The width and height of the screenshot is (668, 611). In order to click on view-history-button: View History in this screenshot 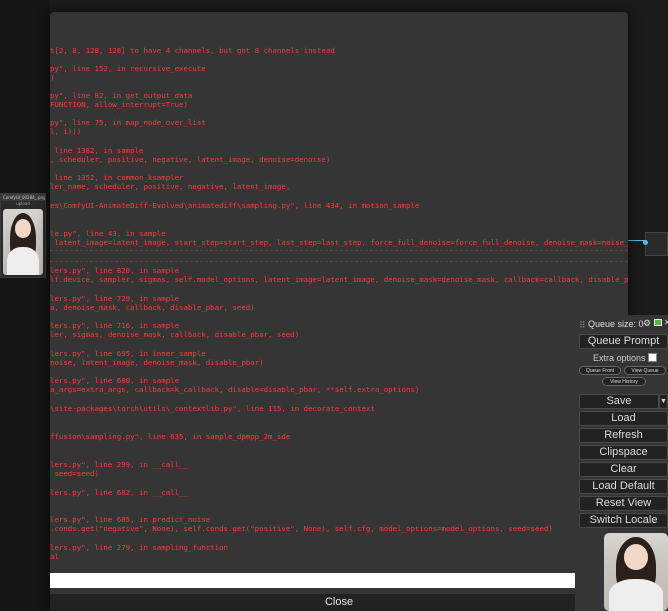, I will do `click(624, 381)`.